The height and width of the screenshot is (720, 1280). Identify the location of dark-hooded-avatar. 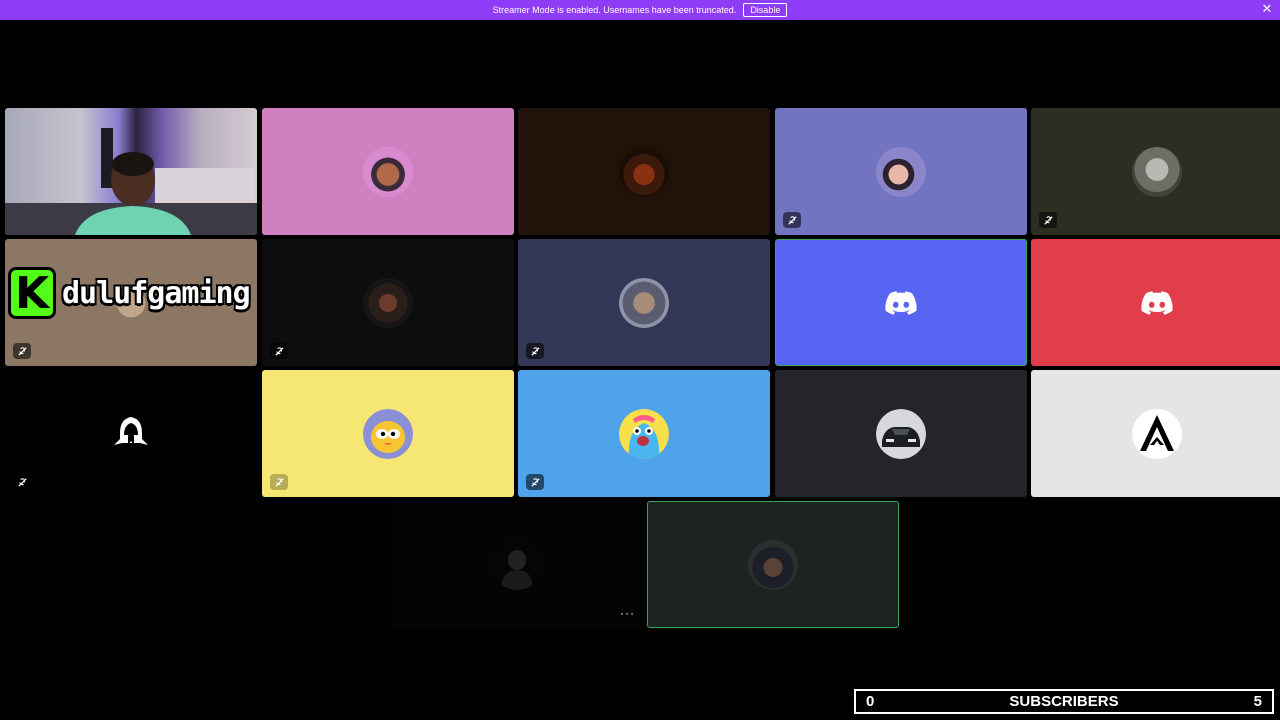
(517, 564).